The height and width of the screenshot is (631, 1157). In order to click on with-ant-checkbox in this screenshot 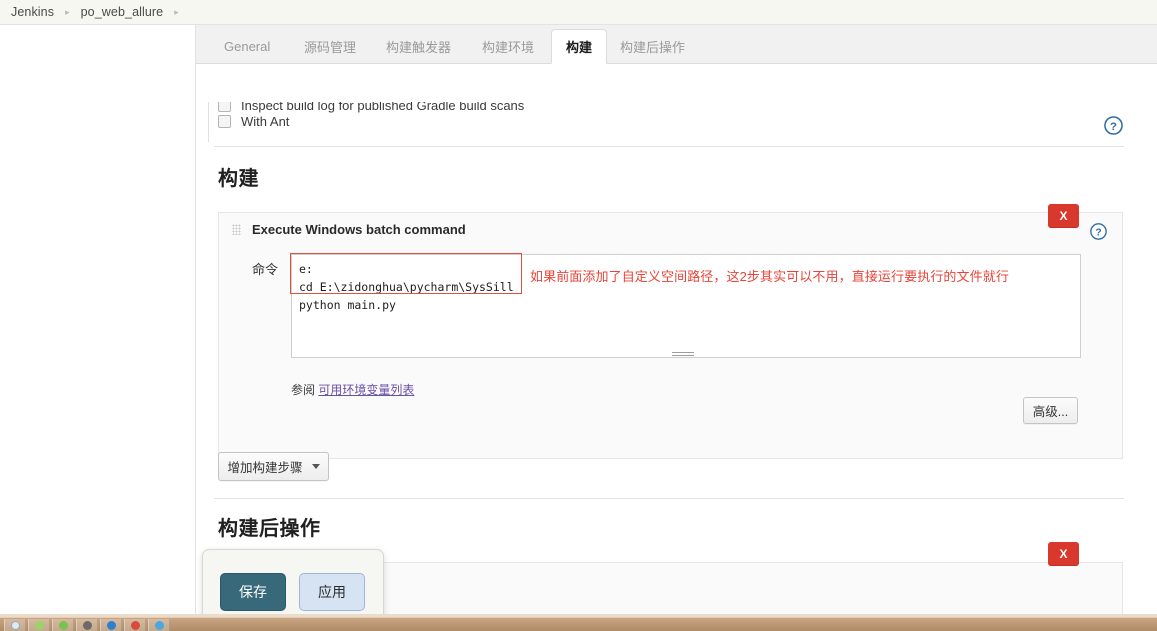, I will do `click(224, 121)`.